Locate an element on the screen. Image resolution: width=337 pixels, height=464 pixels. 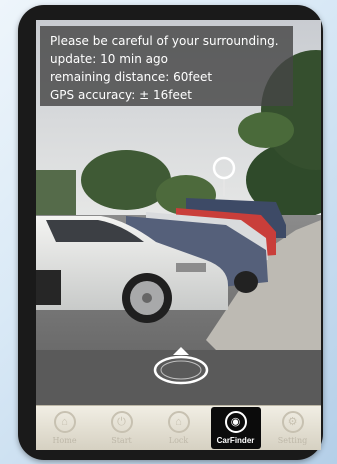
lock-icon: ⌂ is located at coordinates (178, 422).